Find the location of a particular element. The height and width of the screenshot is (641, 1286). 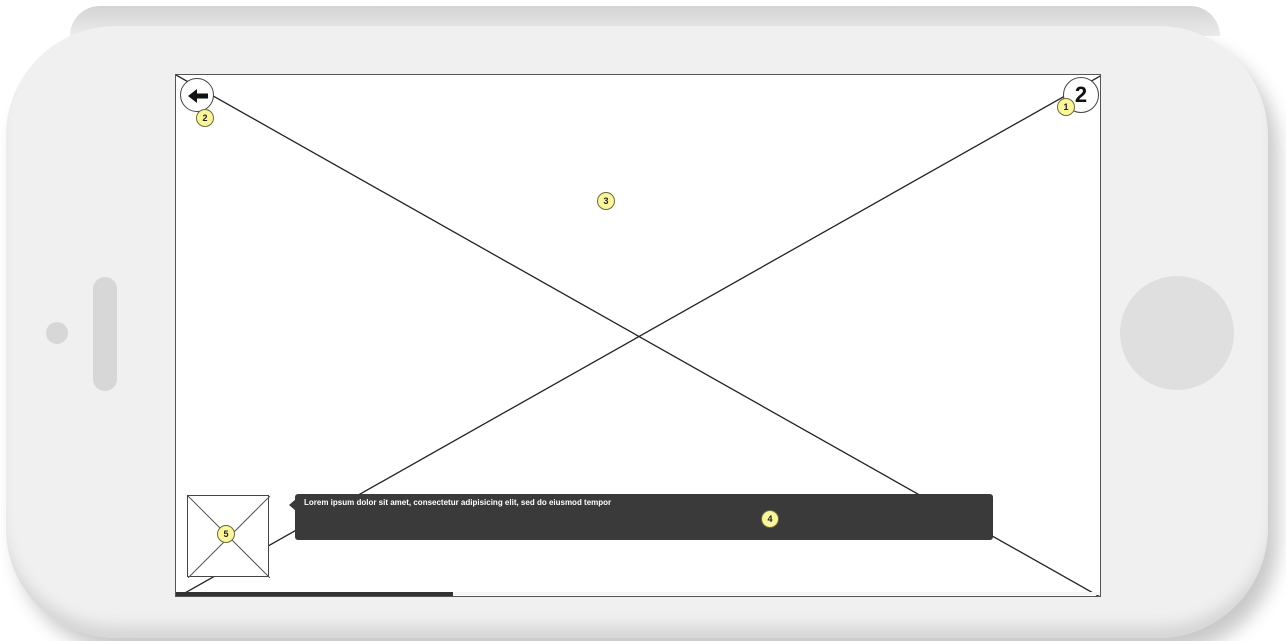

page-count-label: 2 is located at coordinates (1081, 94).